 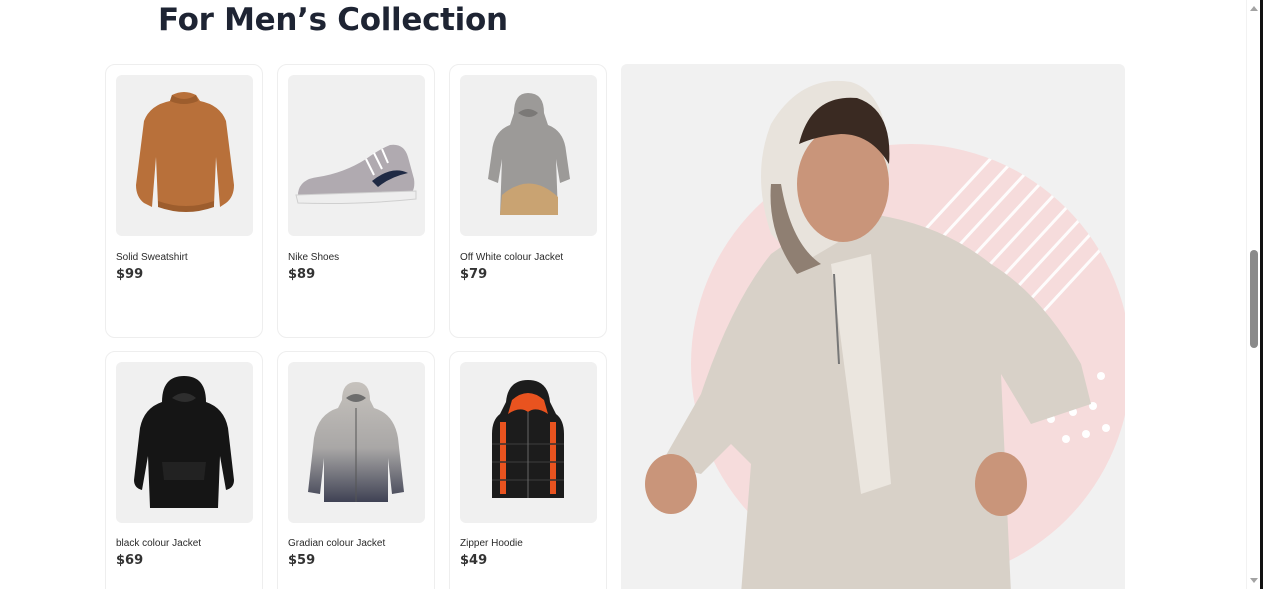 What do you see at coordinates (302, 274) in the screenshot?
I see `product-price: $89` at bounding box center [302, 274].